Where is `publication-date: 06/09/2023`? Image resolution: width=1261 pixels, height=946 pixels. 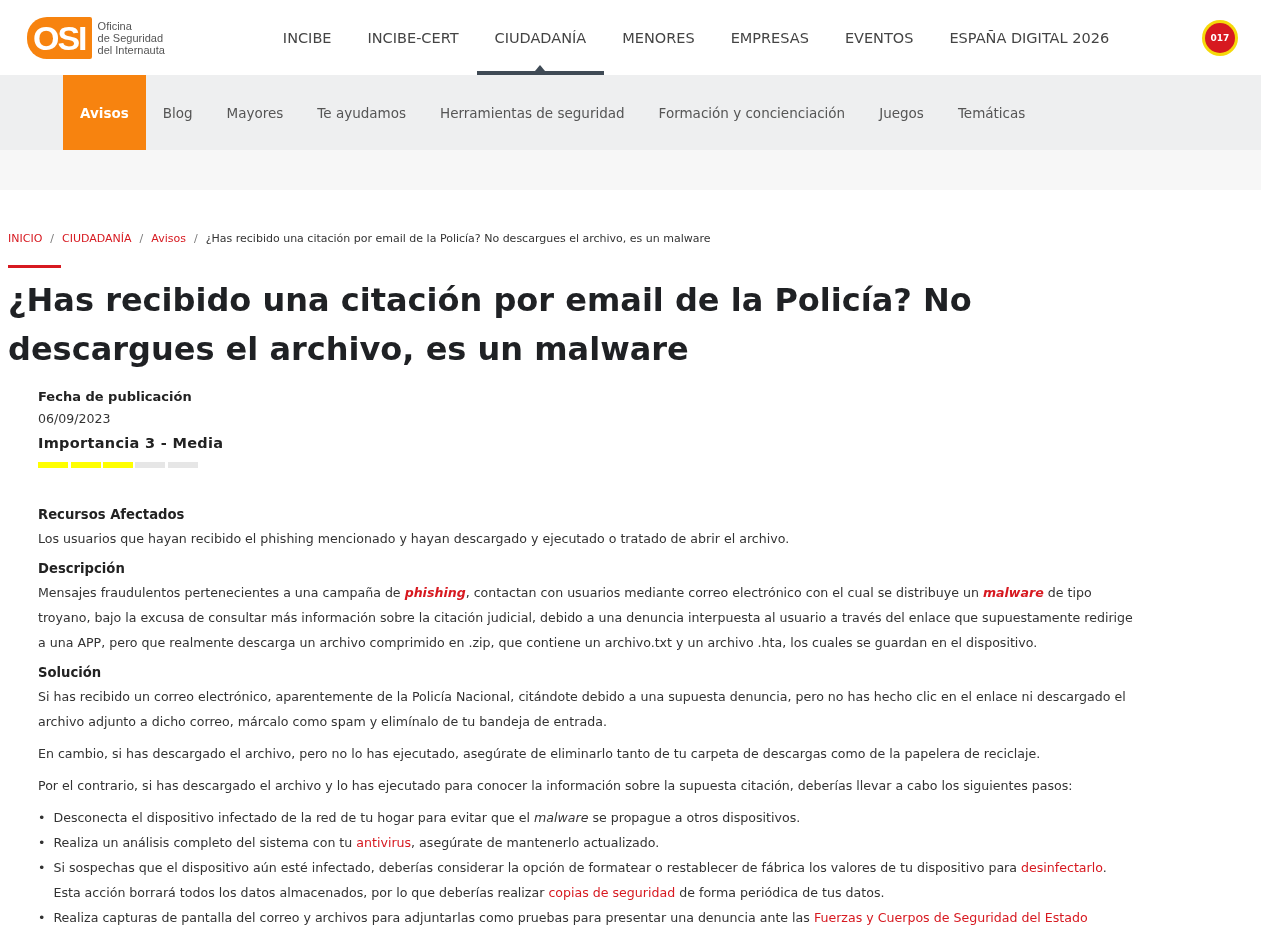 publication-date: 06/09/2023 is located at coordinates (75, 419).